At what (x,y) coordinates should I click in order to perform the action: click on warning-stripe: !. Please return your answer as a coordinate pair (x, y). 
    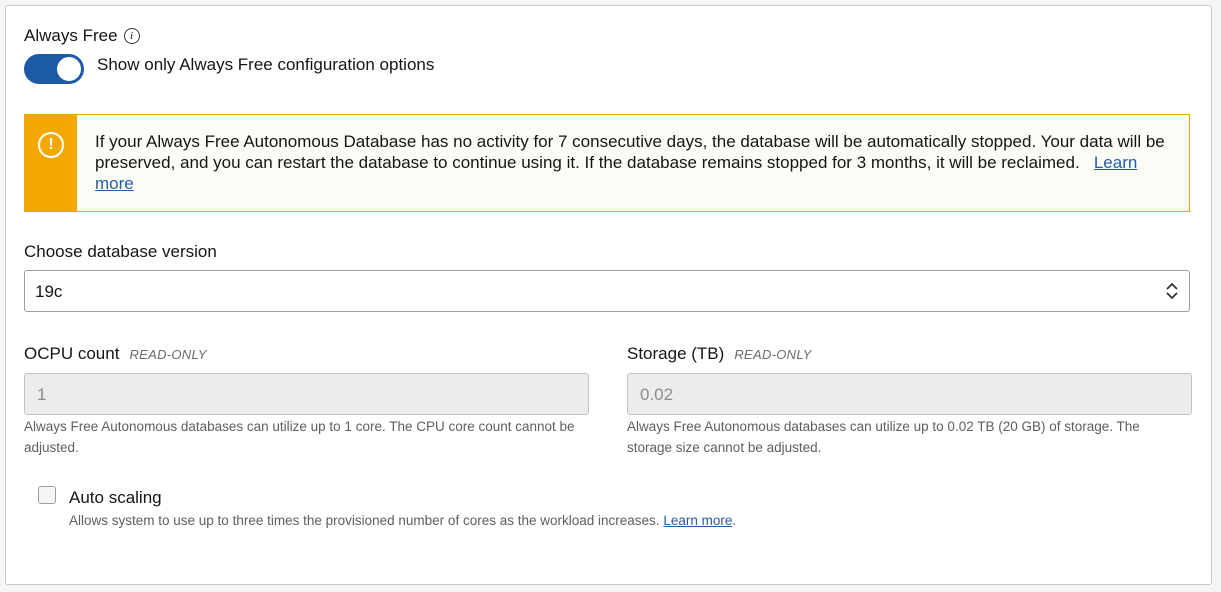
    Looking at the image, I should click on (51, 163).